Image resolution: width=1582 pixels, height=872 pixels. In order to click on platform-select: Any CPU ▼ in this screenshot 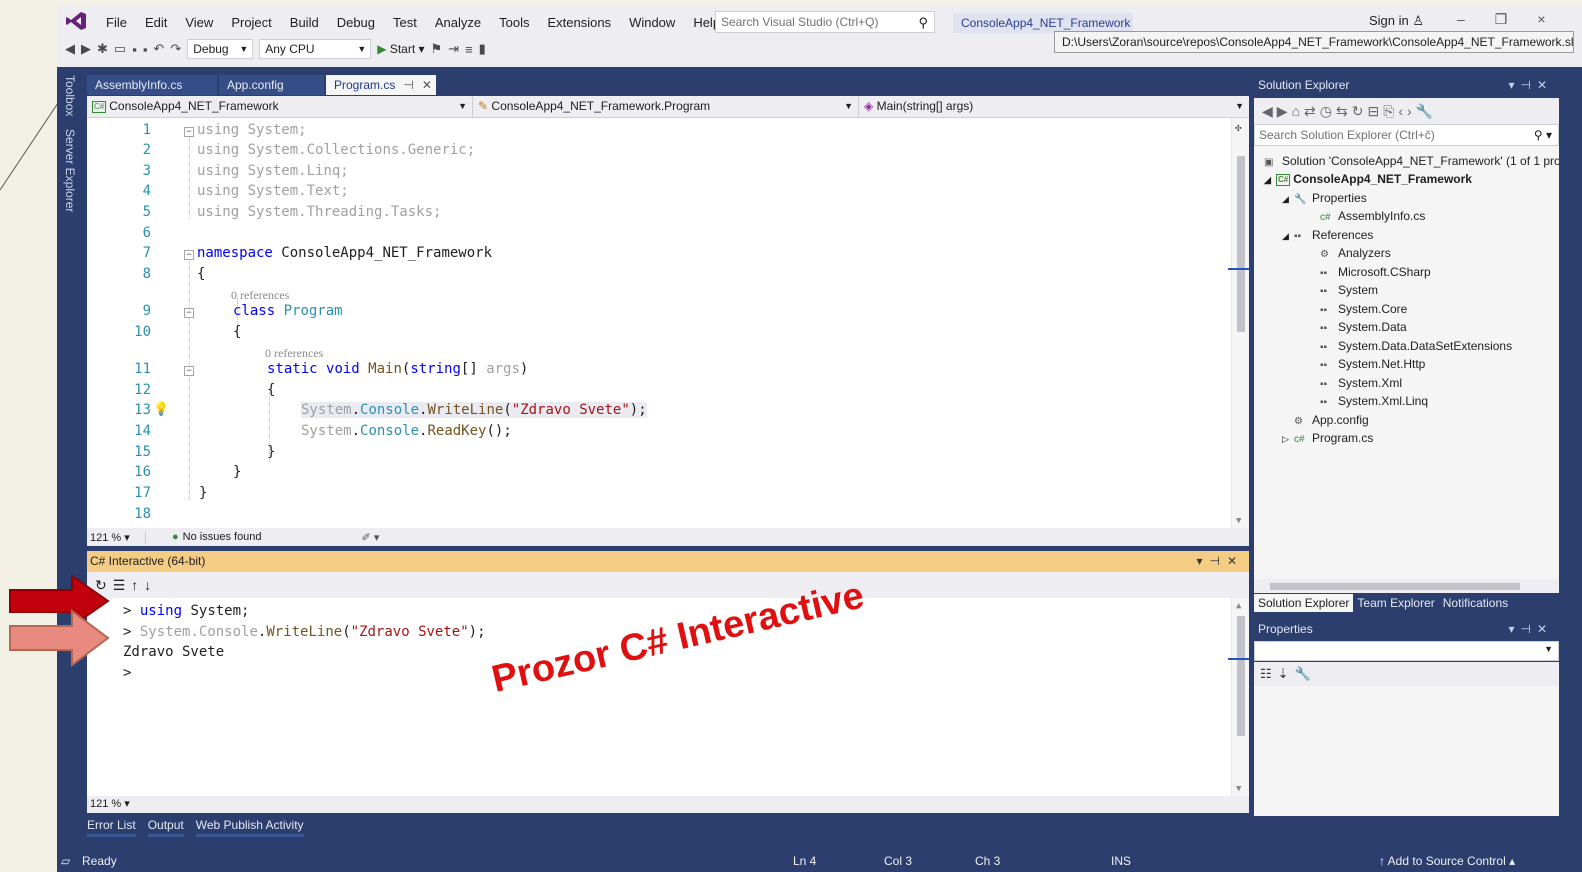, I will do `click(315, 49)`.